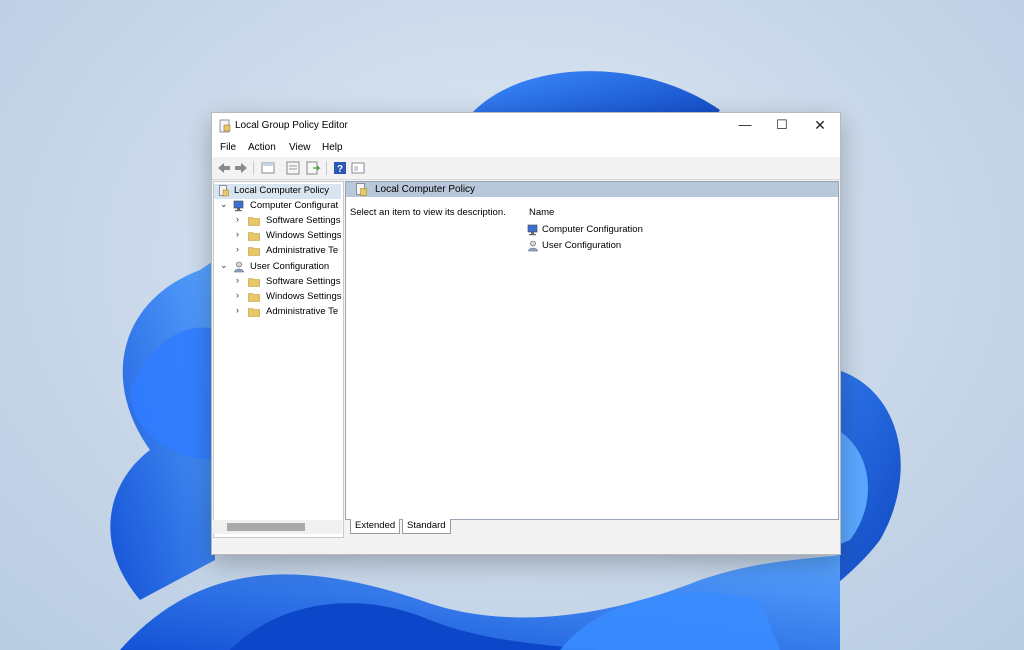  I want to click on help-icon: ?, so click(340, 168).